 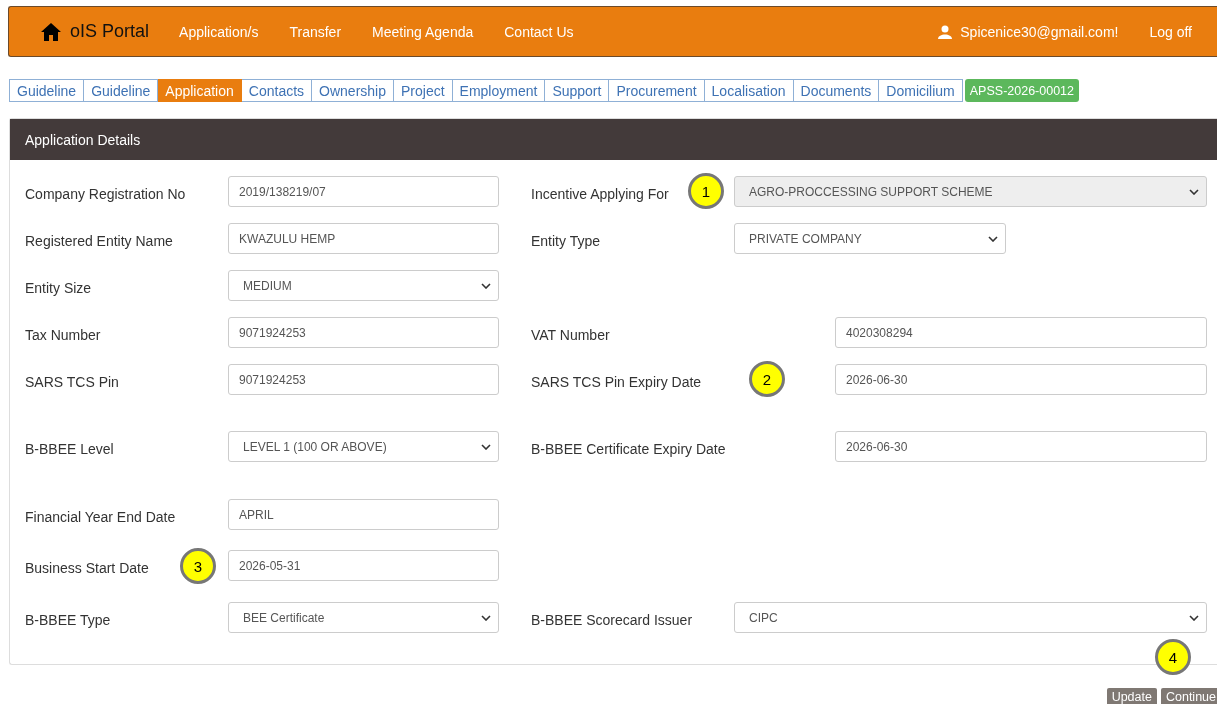 I want to click on action-button: Continue, so click(x=1188, y=696).